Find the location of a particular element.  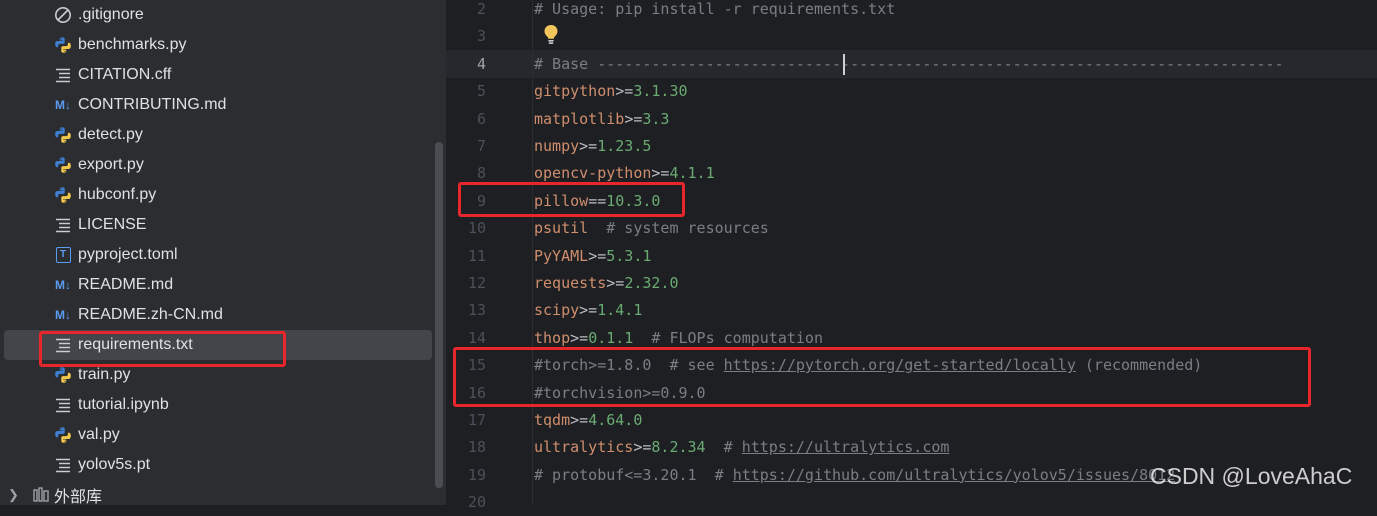

line-number: 4 is located at coordinates (481, 63).